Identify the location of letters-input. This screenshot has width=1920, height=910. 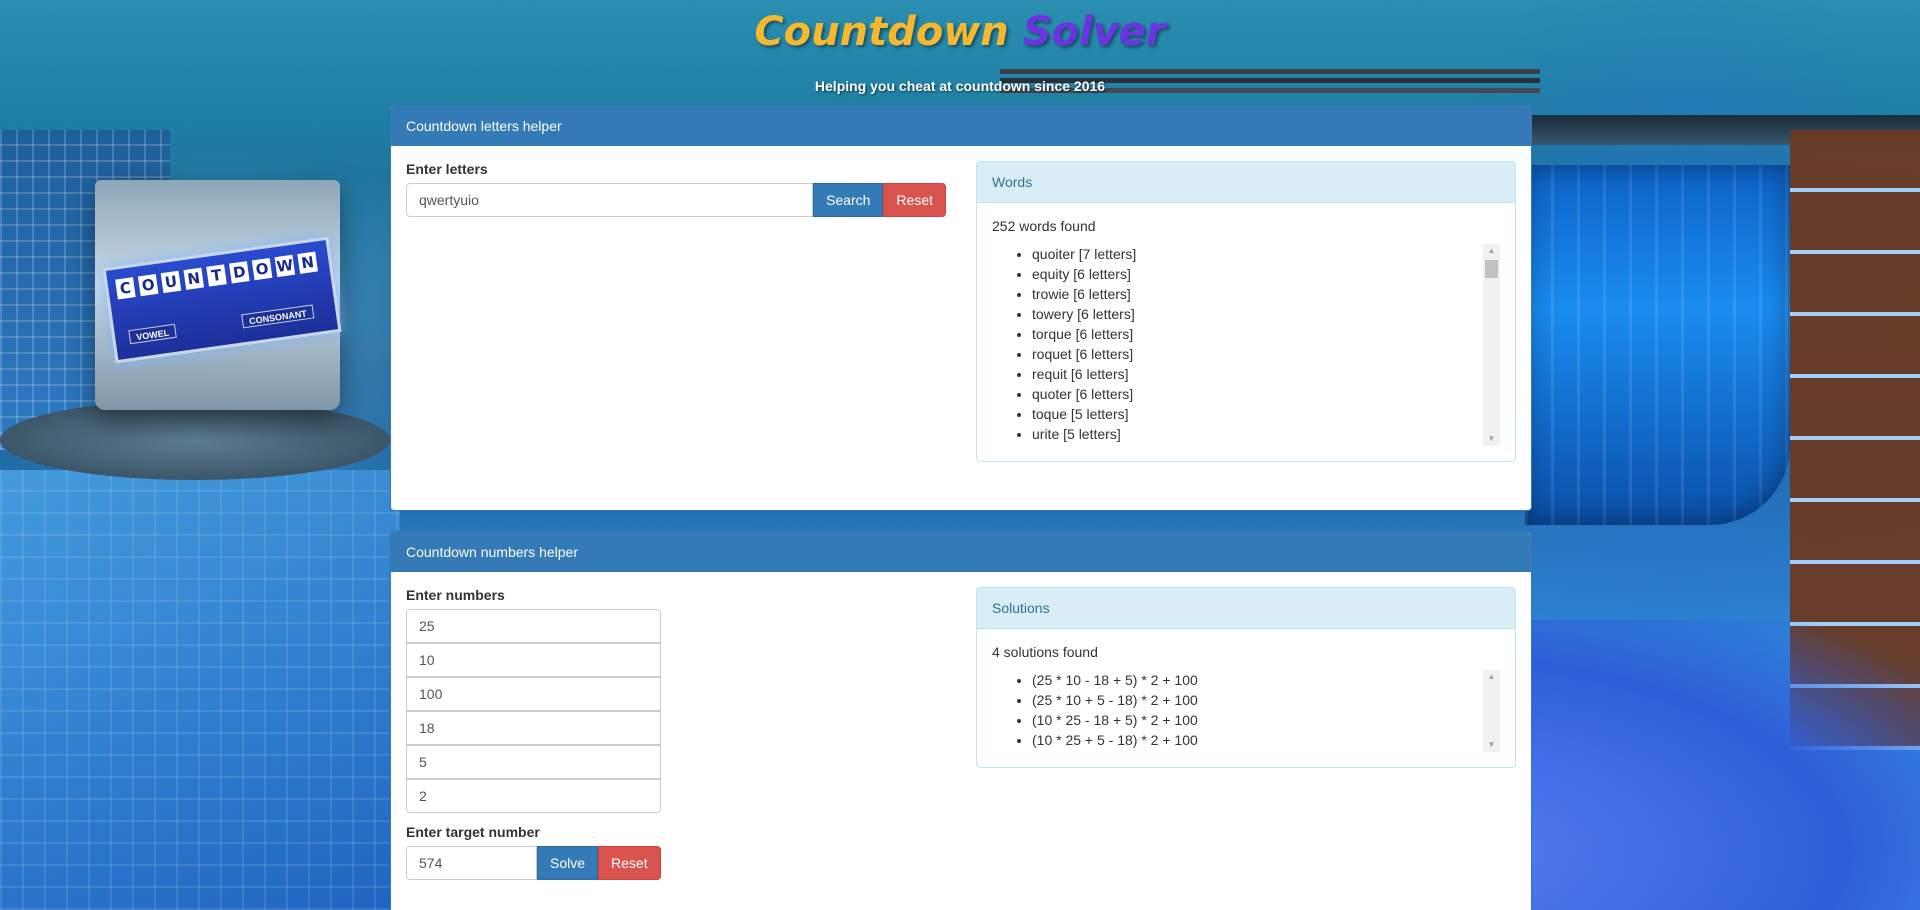
(610, 200).